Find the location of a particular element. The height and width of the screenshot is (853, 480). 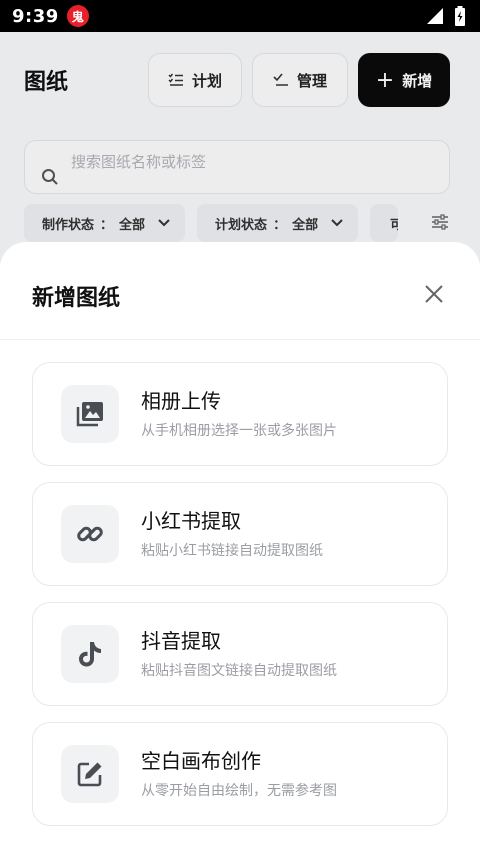

tiktok-icon is located at coordinates (90, 654).